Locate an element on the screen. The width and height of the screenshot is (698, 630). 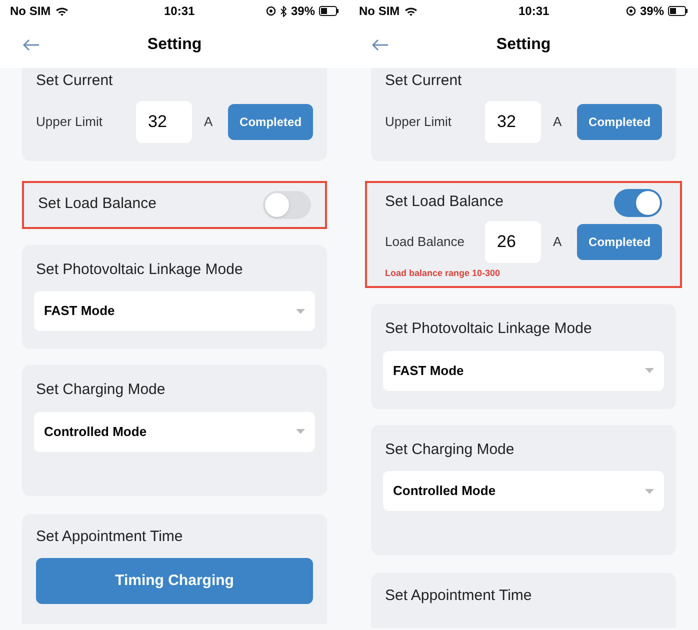
bluetooth-icon is located at coordinates (283, 11).